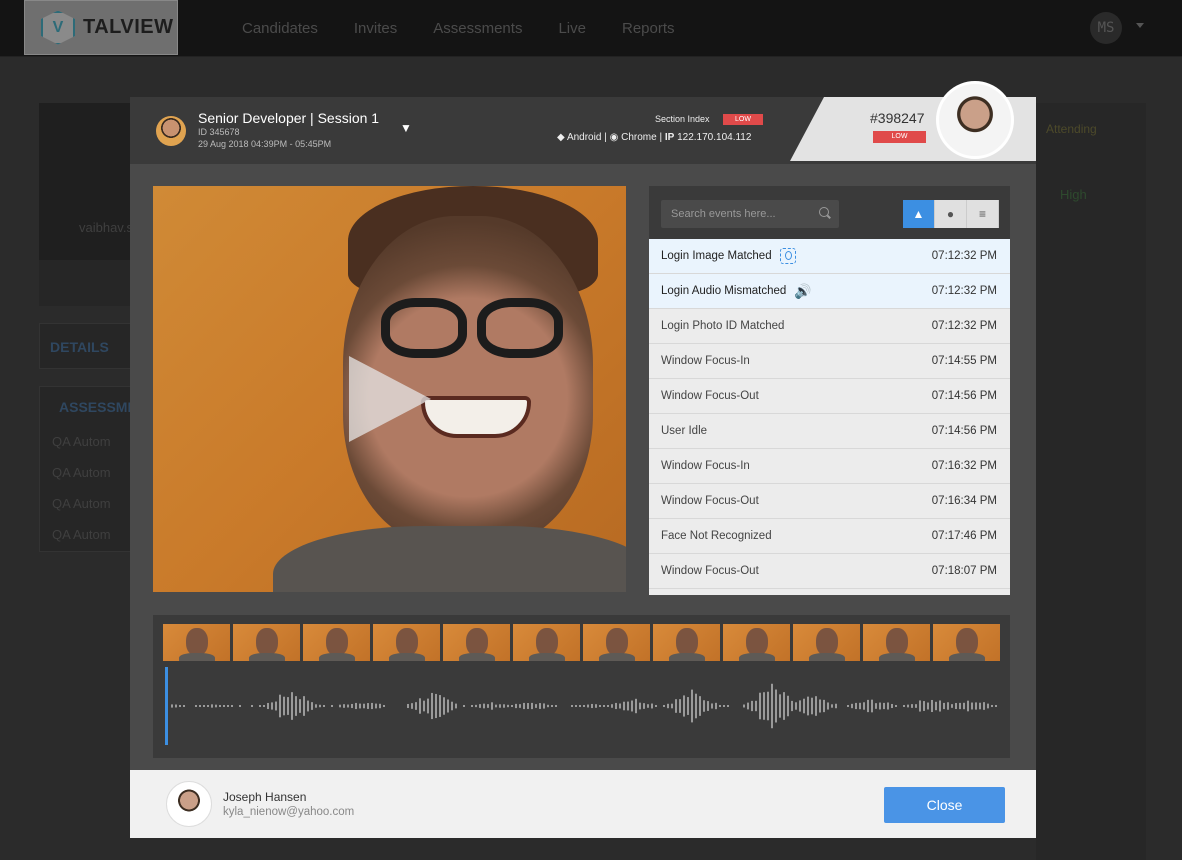 Image resolution: width=1182 pixels, height=860 pixels. I want to click on globe-filter-button: ●, so click(951, 214).